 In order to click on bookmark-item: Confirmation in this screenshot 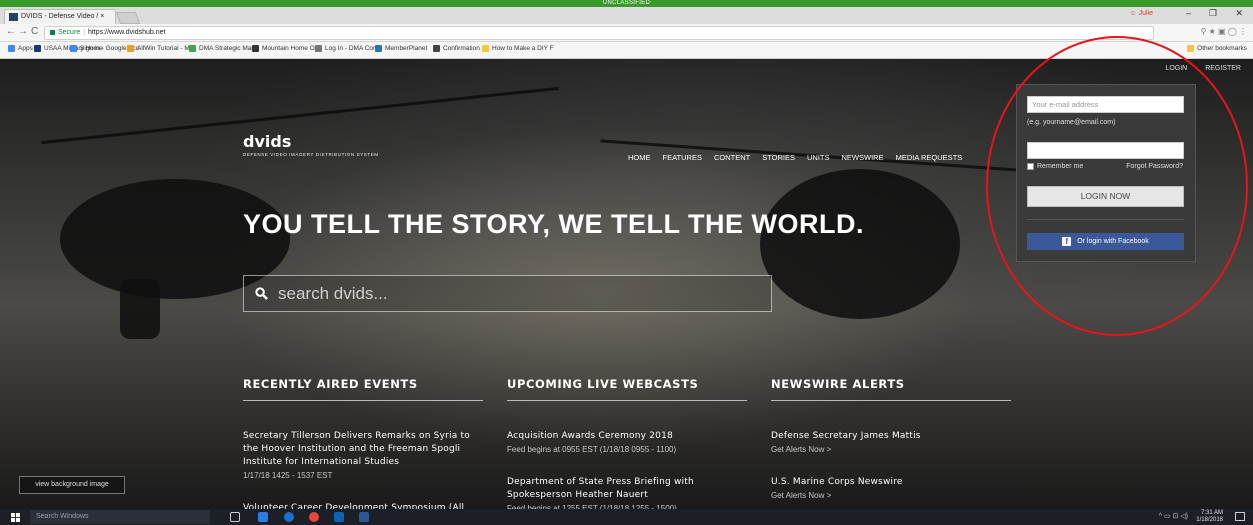, I will do `click(456, 48)`.